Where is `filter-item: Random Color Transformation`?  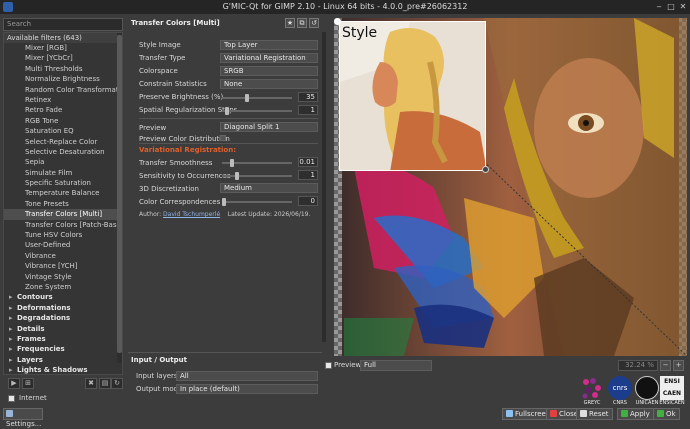
filter-item: Random Color Transformation is located at coordinates (63, 90).